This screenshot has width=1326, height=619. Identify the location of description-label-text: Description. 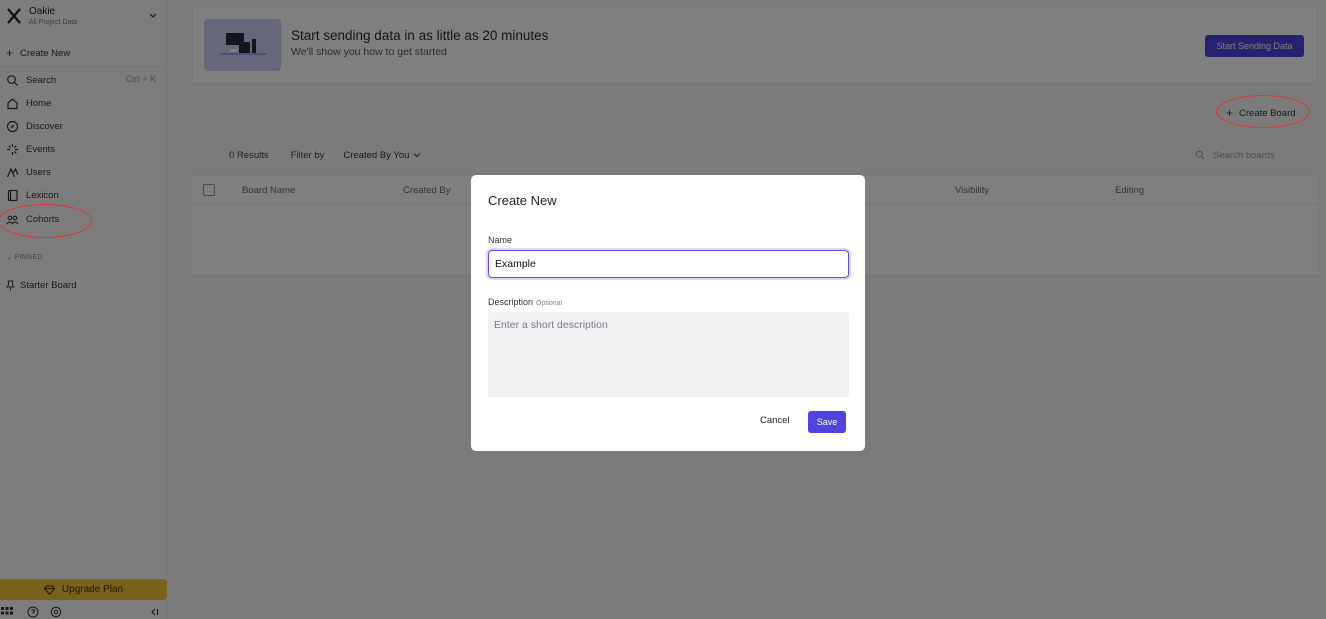
(511, 302).